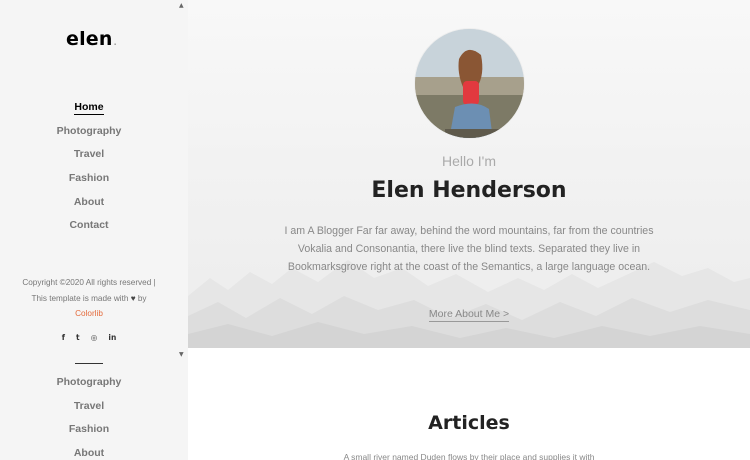  What do you see at coordinates (142, 298) in the screenshot?
I see `copyright-by: by` at bounding box center [142, 298].